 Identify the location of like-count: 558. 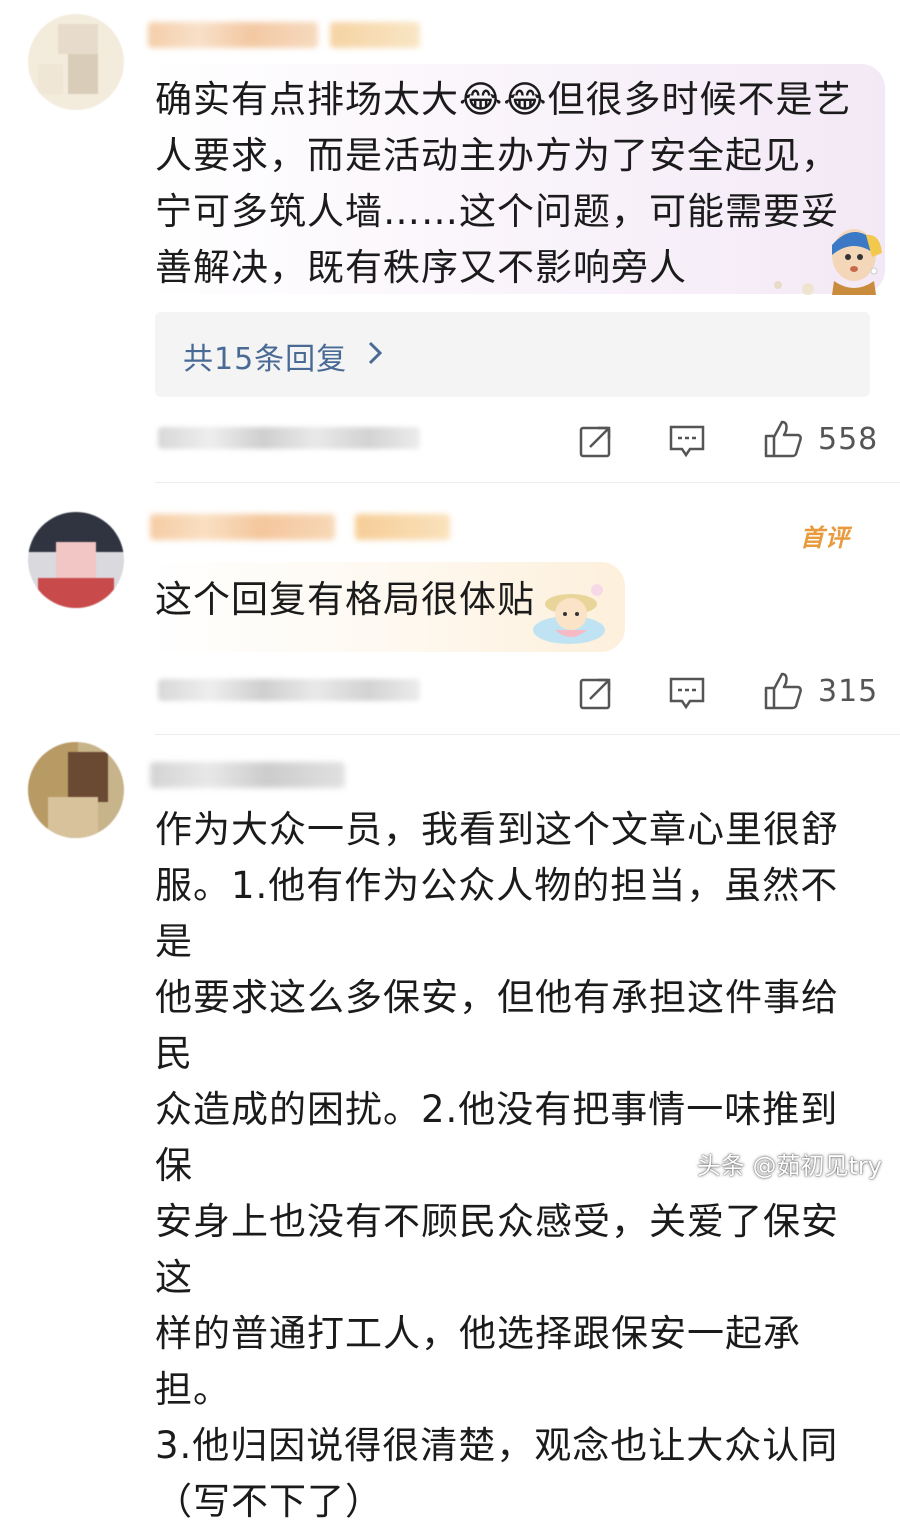
(848, 439).